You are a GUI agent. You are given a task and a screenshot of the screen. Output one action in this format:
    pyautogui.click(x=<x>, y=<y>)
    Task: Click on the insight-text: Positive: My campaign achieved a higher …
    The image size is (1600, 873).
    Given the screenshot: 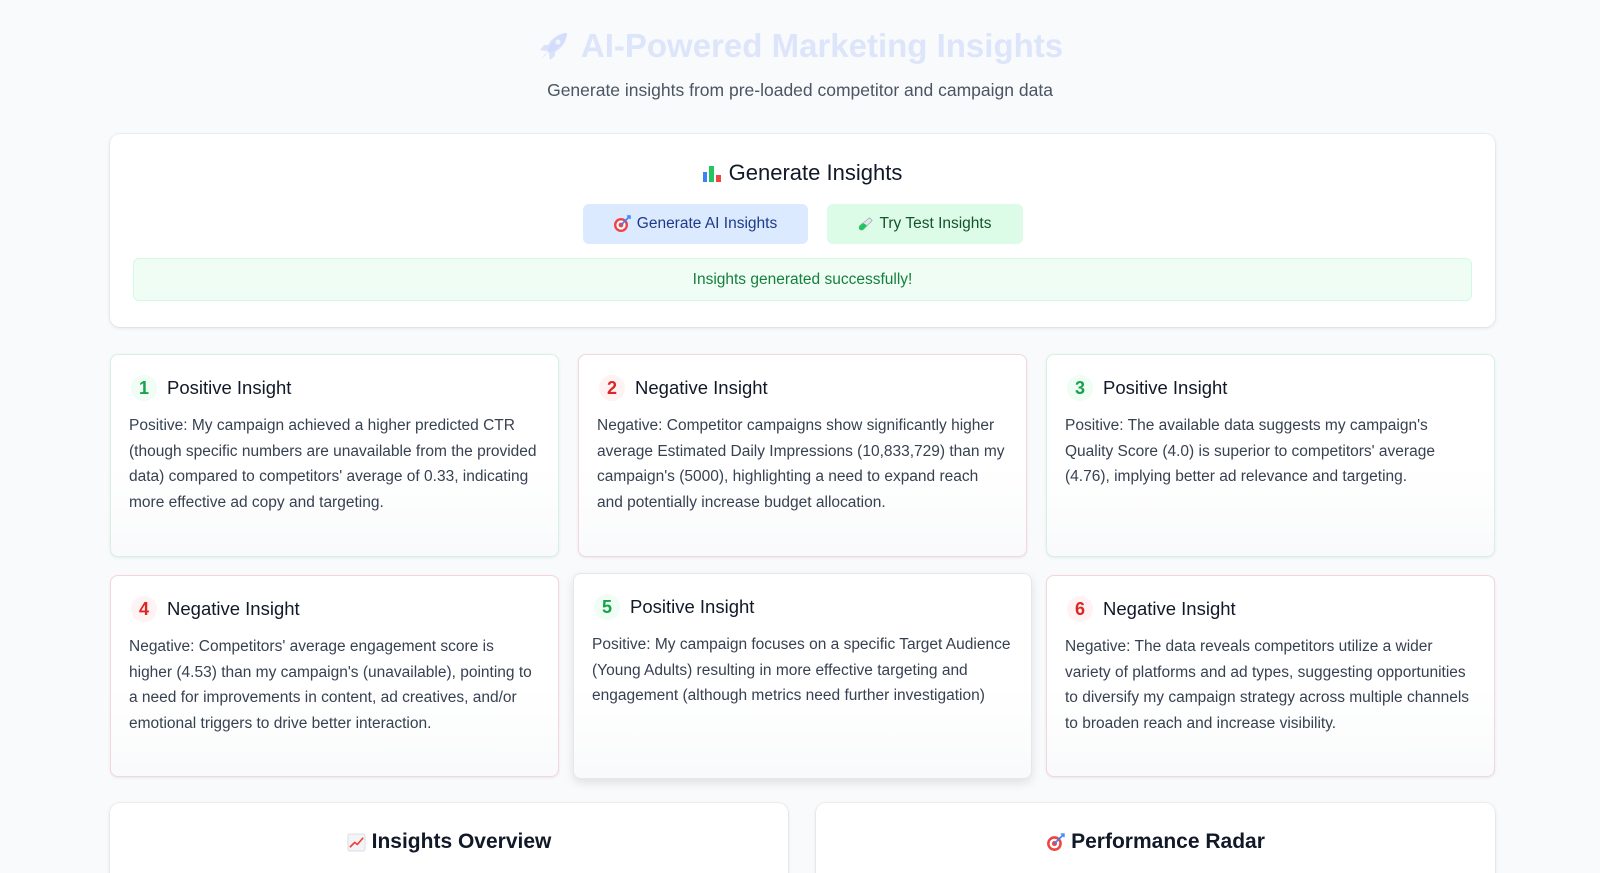 What is the action you would take?
    pyautogui.click(x=333, y=464)
    